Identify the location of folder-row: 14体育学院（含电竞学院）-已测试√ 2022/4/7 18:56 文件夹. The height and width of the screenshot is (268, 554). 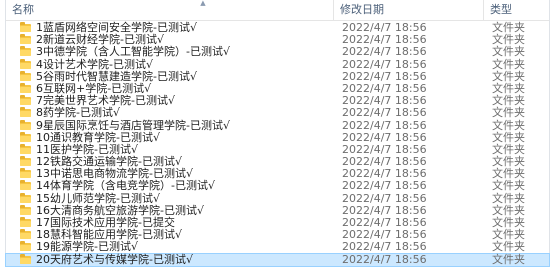
(277, 186).